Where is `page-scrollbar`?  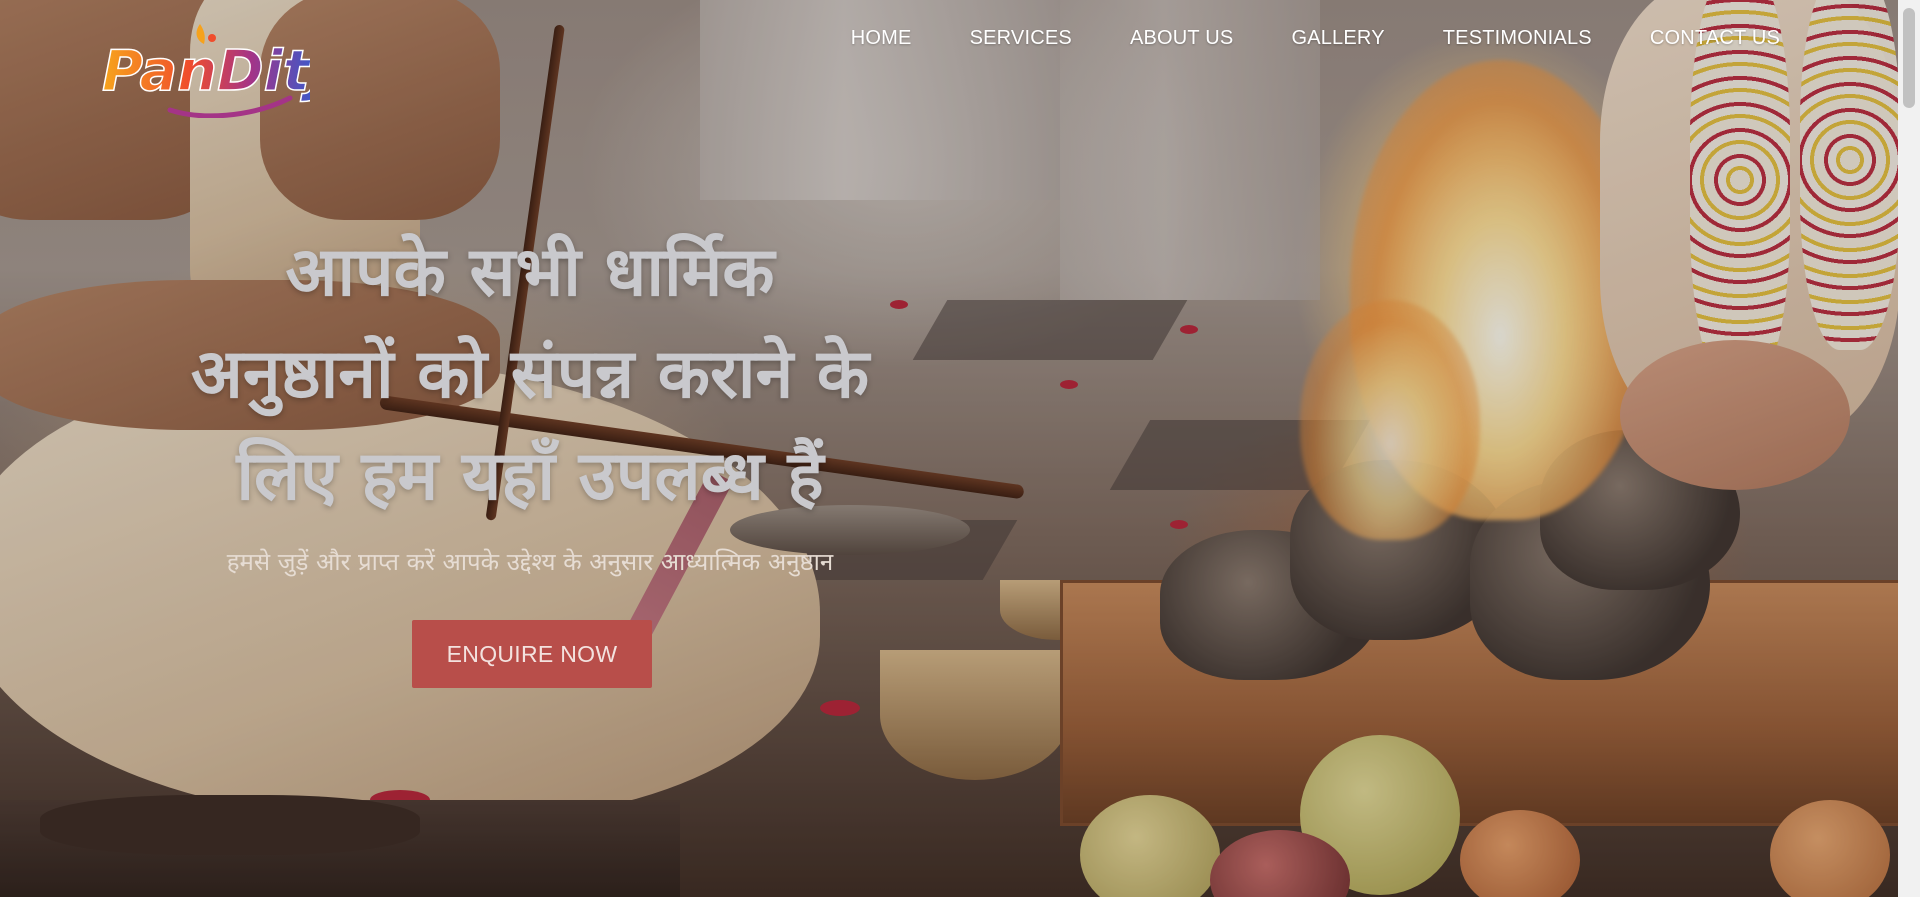 page-scrollbar is located at coordinates (1909, 448).